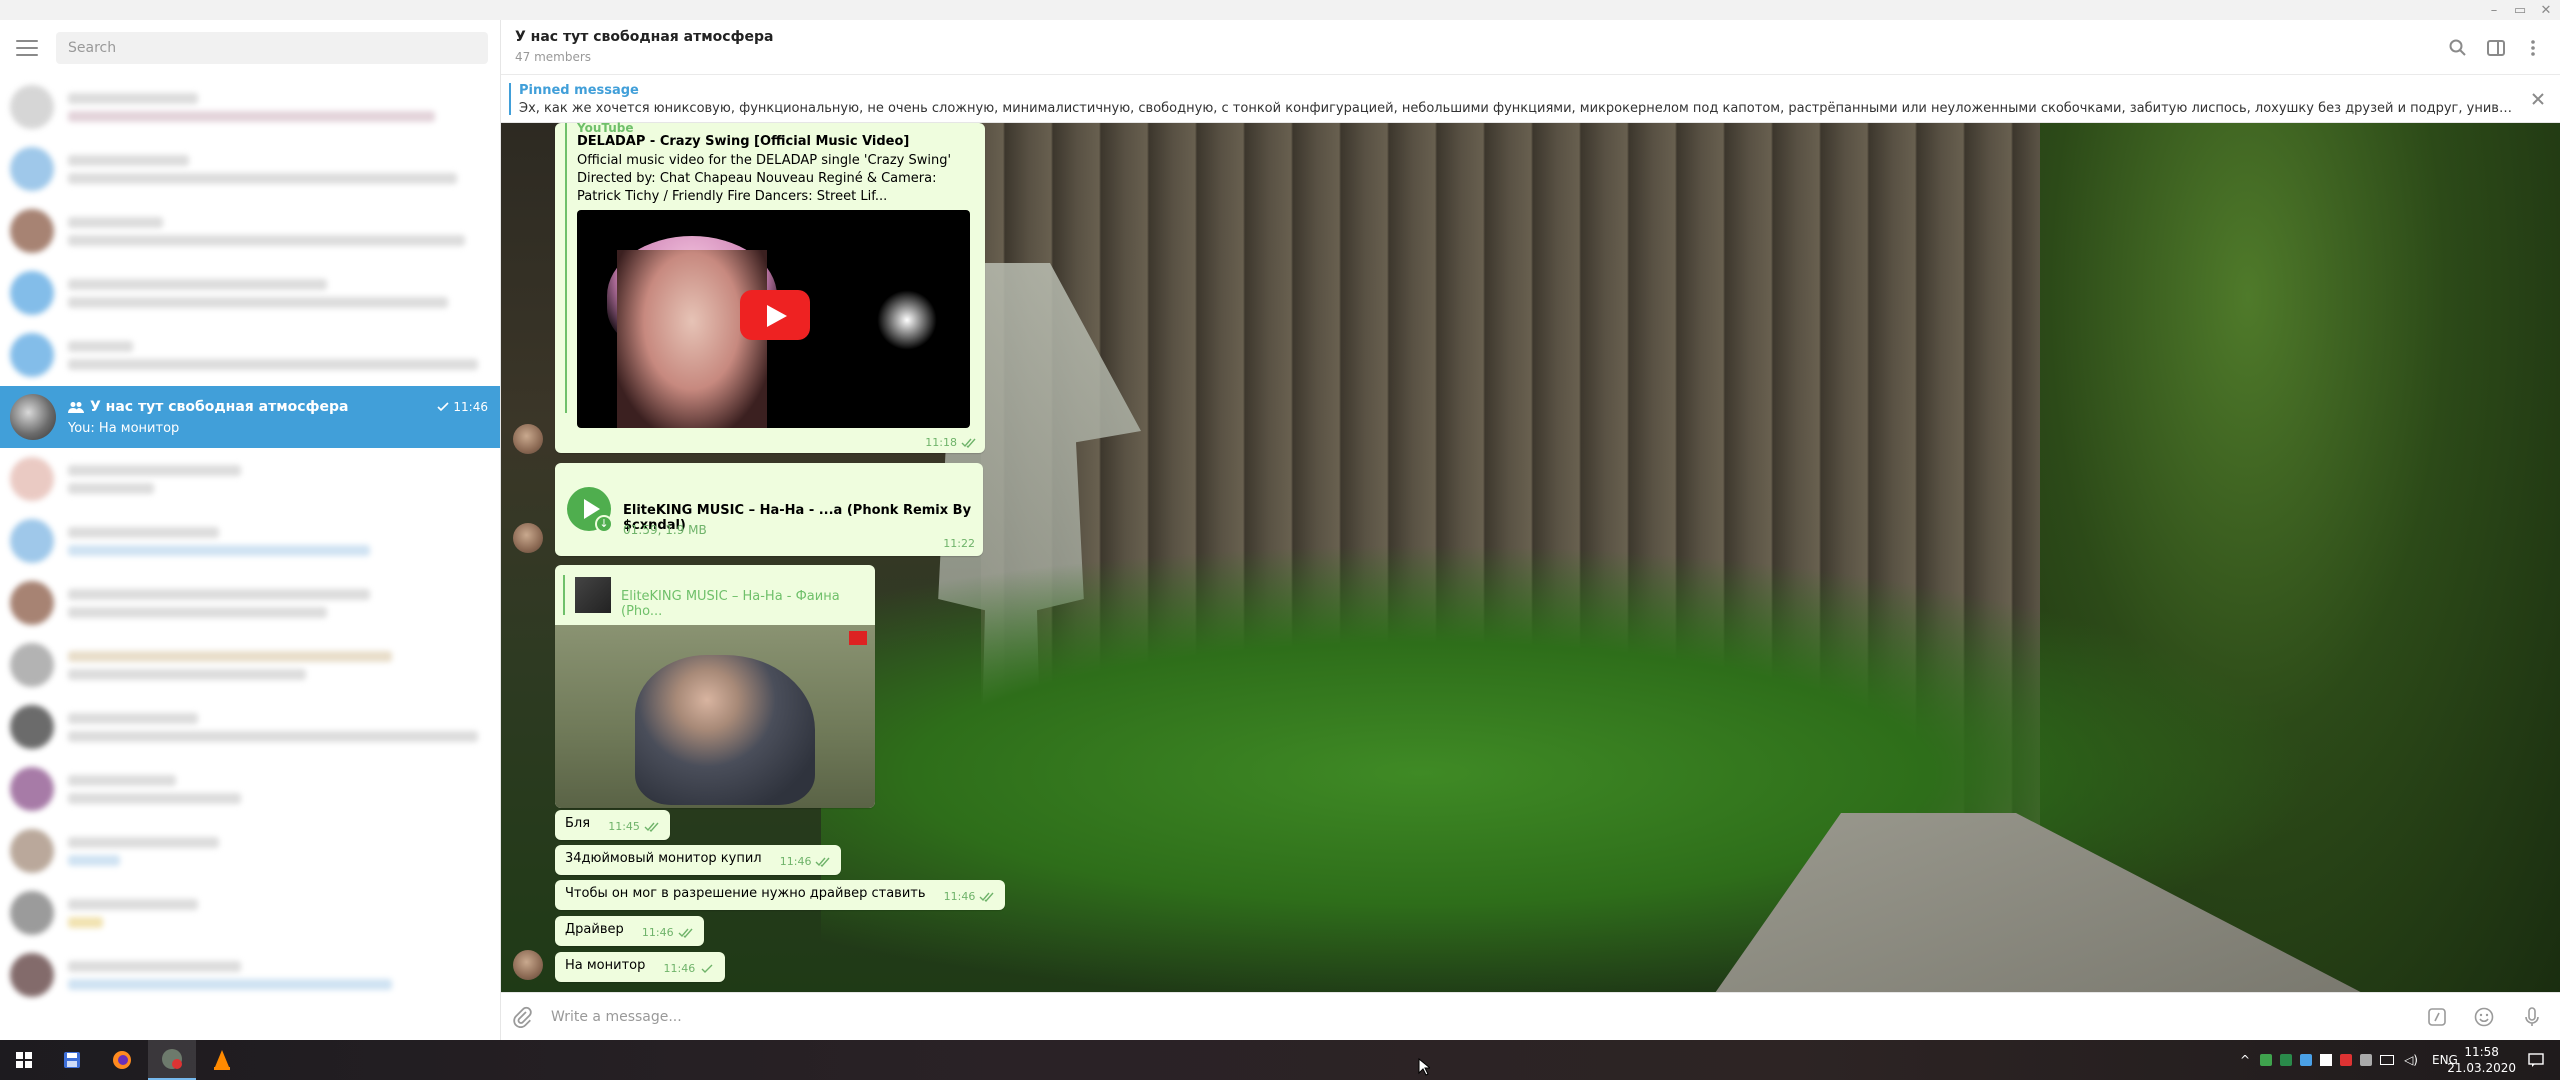 The height and width of the screenshot is (1080, 2560). I want to click on taskbar-app-vlc, so click(222, 1060).